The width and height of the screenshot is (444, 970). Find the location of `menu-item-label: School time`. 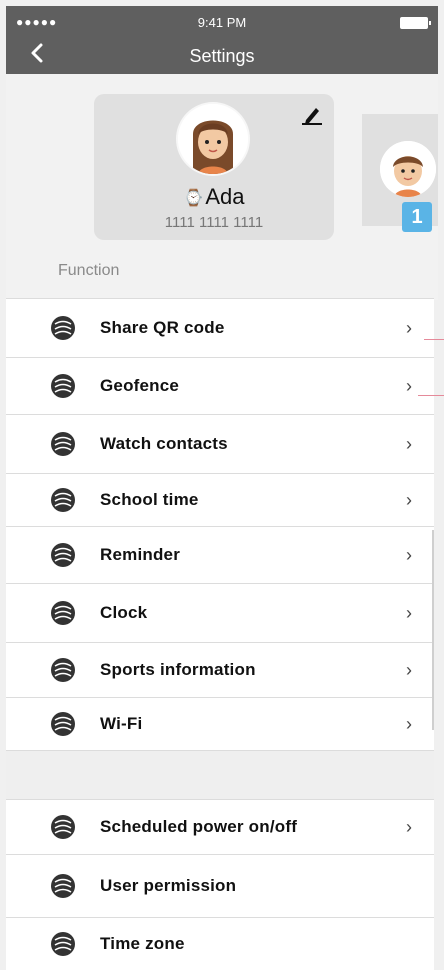

menu-item-label: School time is located at coordinates (149, 499).